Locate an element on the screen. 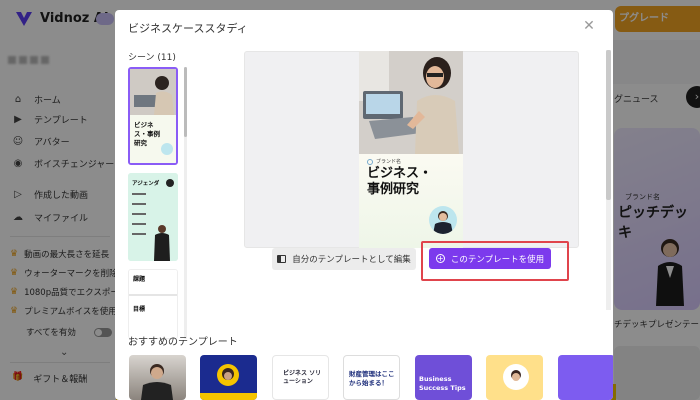 This screenshot has width=700, height=400. template-2-preview-image is located at coordinates (228, 382).